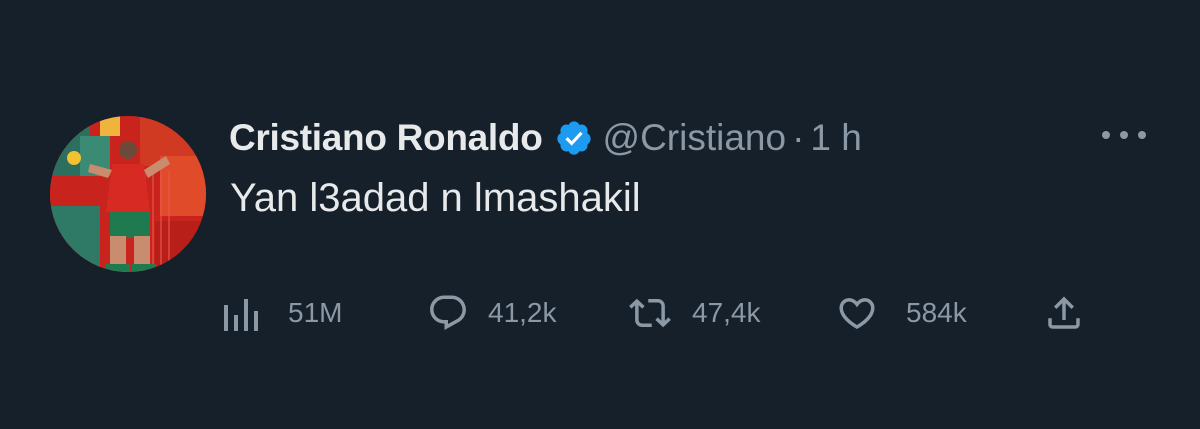 This screenshot has height=429, width=1200. I want to click on retweet-action: 47,4k, so click(693, 313).